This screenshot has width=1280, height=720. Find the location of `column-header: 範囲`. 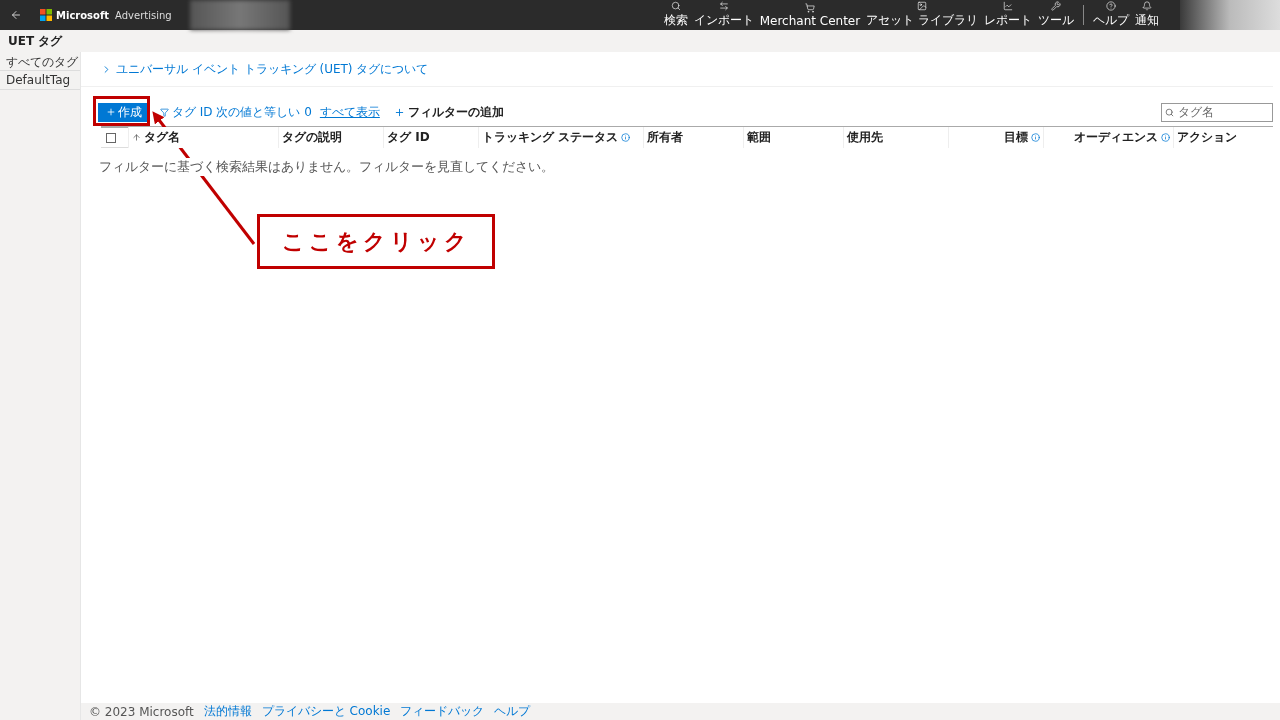

column-header: 範囲 is located at coordinates (793, 137).